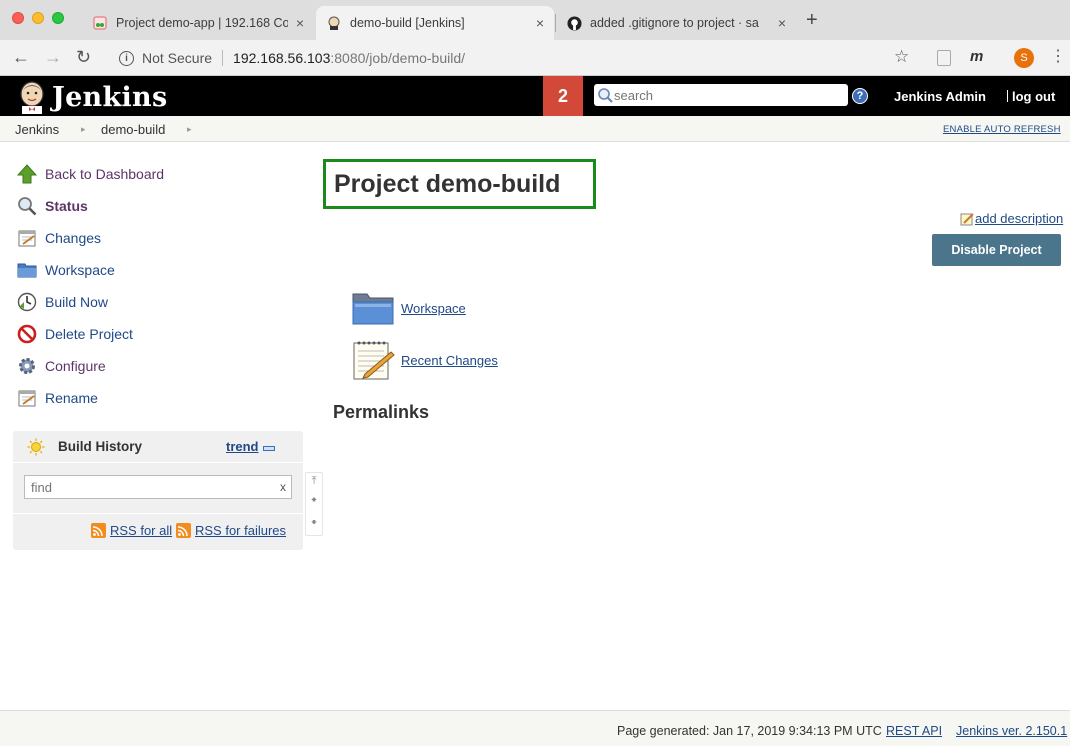 The width and height of the screenshot is (1070, 746). What do you see at coordinates (104, 174) in the screenshot?
I see `task-label: Back to Dashboard` at bounding box center [104, 174].